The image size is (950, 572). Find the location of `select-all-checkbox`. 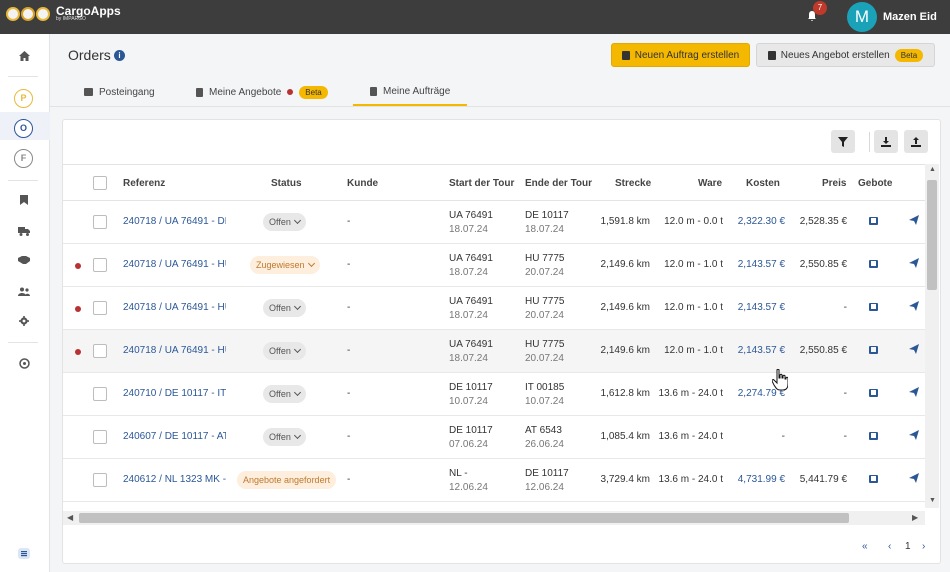

select-all-checkbox is located at coordinates (100, 183).